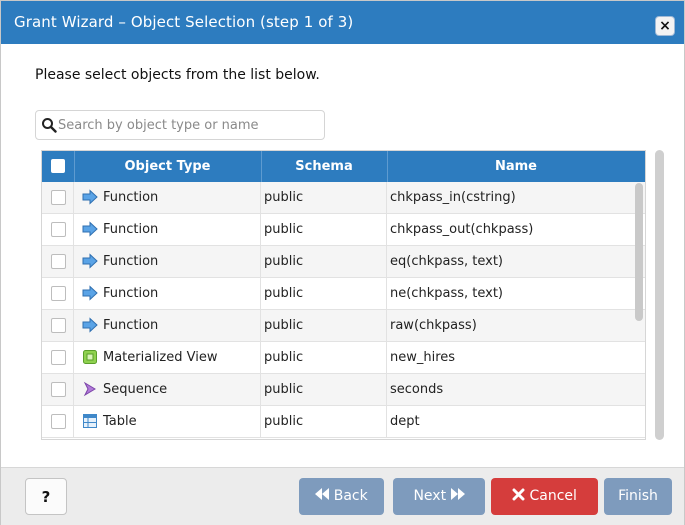 This screenshot has width=685, height=525. Describe the element at coordinates (350, 496) in the screenshot. I see `back-button-label: Back` at that location.